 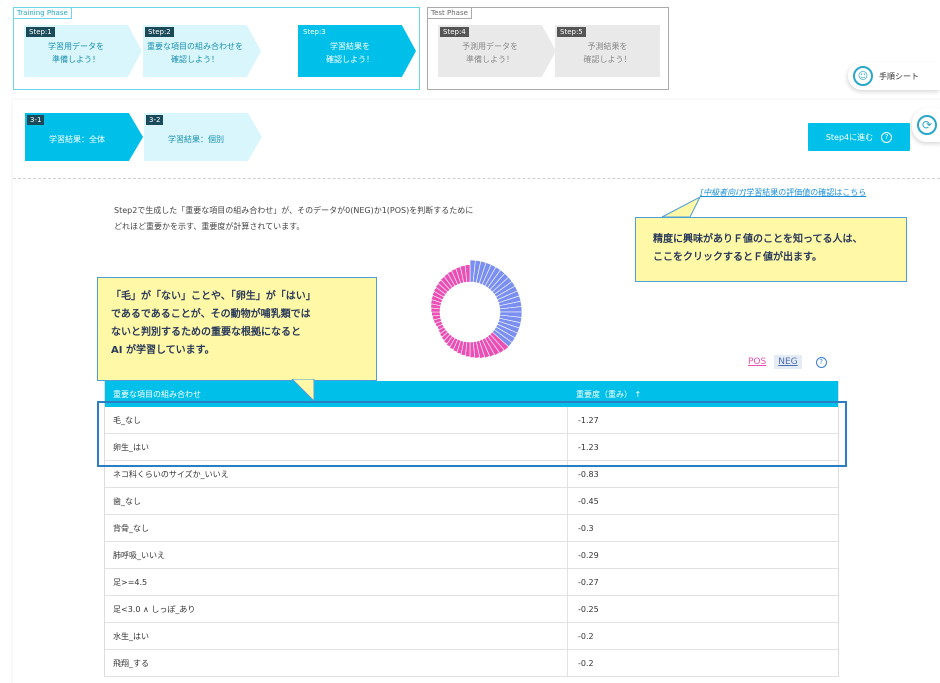 I want to click on step-4-tag: Step:4, so click(x=454, y=32).